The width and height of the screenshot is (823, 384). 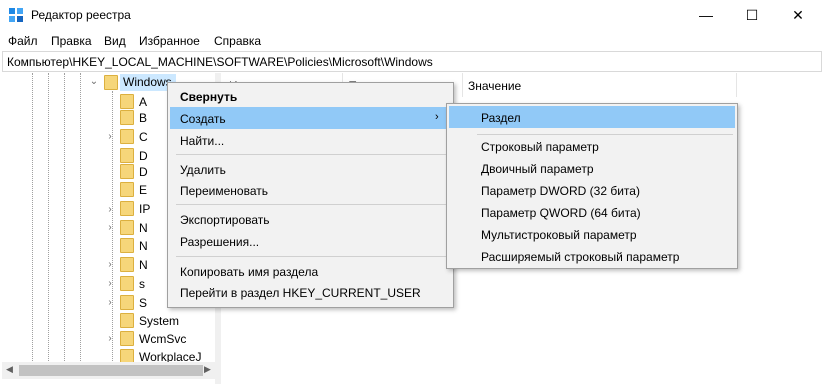 I want to click on submenu-item-key: Раздел, so click(x=501, y=118).